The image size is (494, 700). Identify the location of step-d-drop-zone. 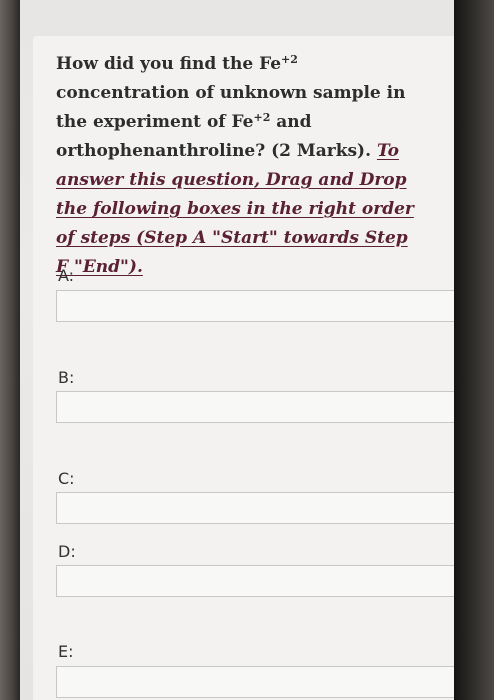
(255, 581).